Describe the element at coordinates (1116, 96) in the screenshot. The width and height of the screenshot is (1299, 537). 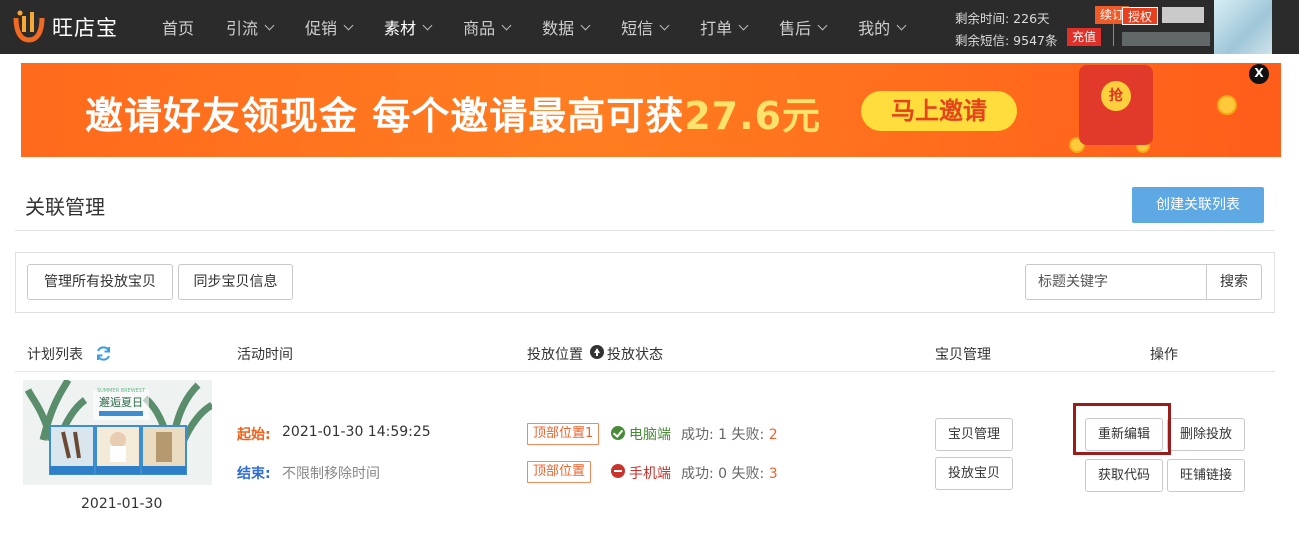
I see `envelope-seal: 抢` at that location.